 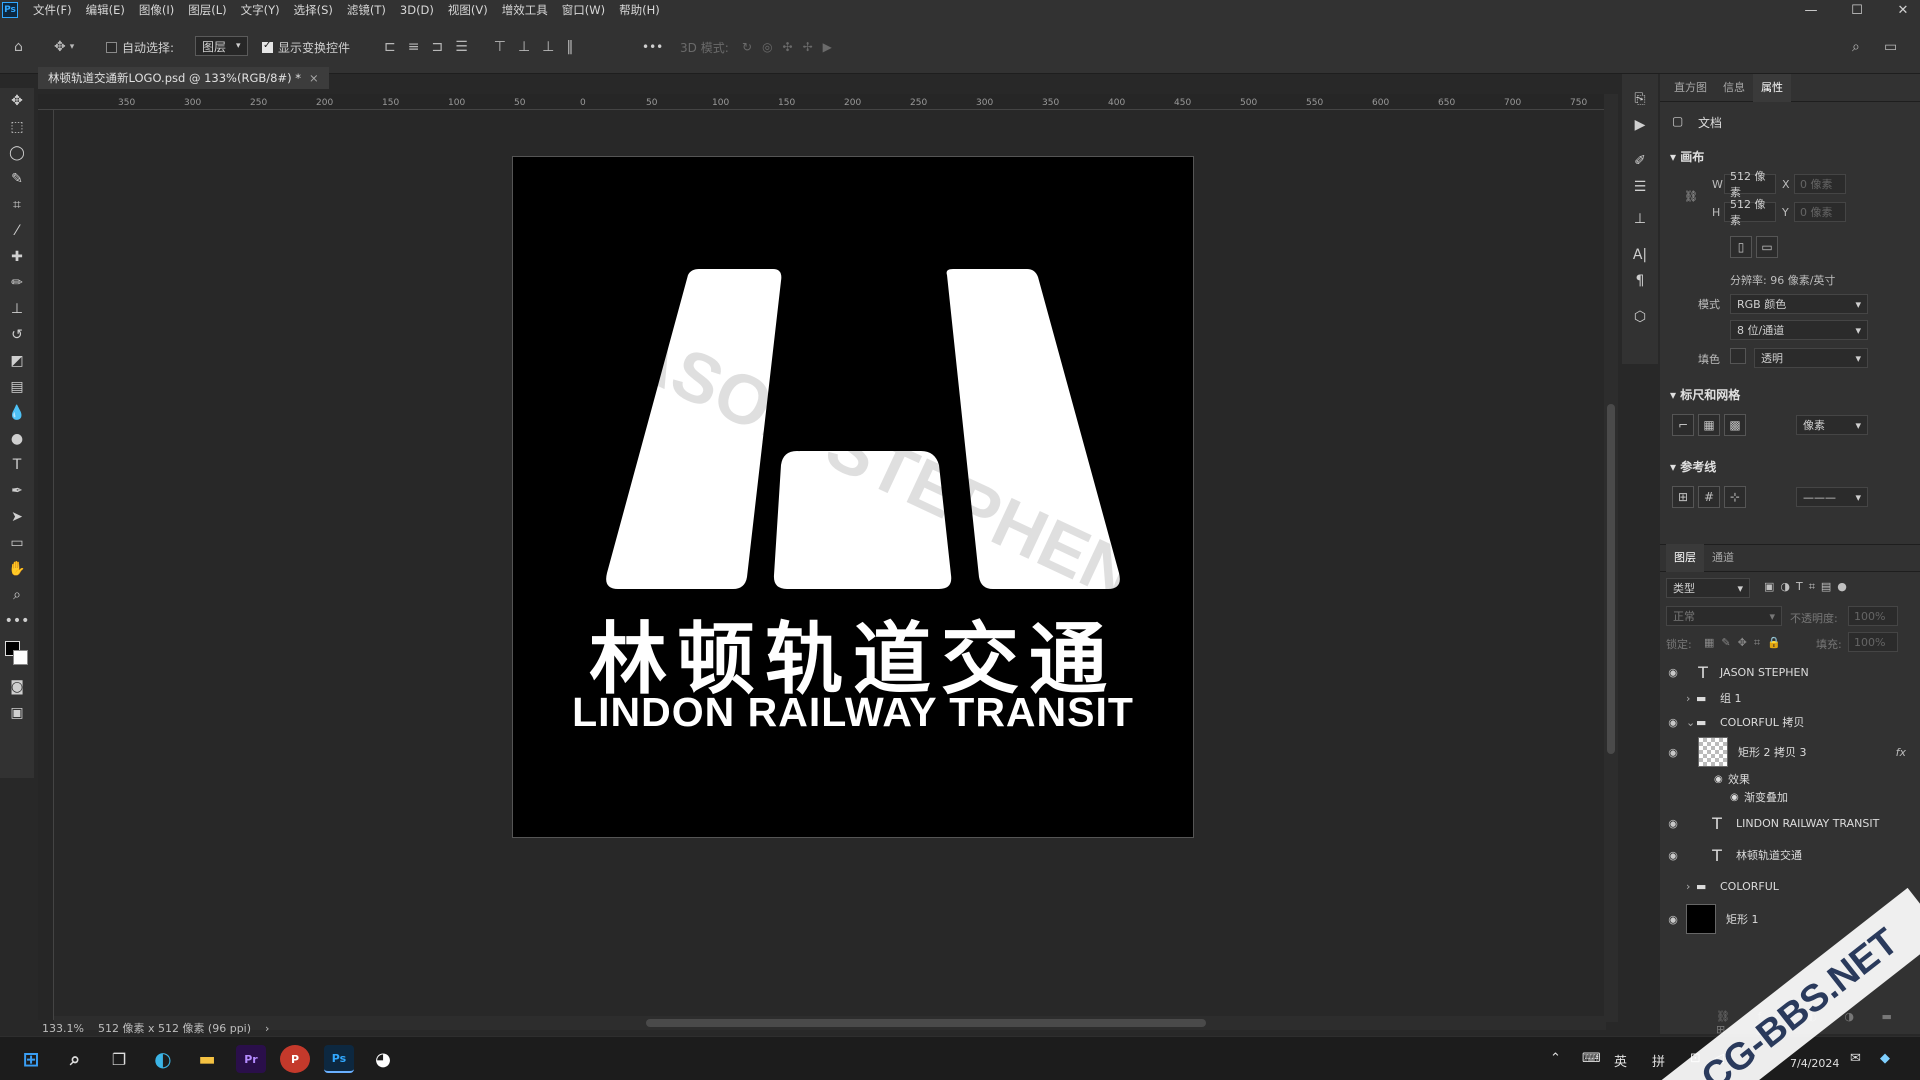 What do you see at coordinates (313, 10) in the screenshot?
I see `menu-select: 选择(S)` at bounding box center [313, 10].